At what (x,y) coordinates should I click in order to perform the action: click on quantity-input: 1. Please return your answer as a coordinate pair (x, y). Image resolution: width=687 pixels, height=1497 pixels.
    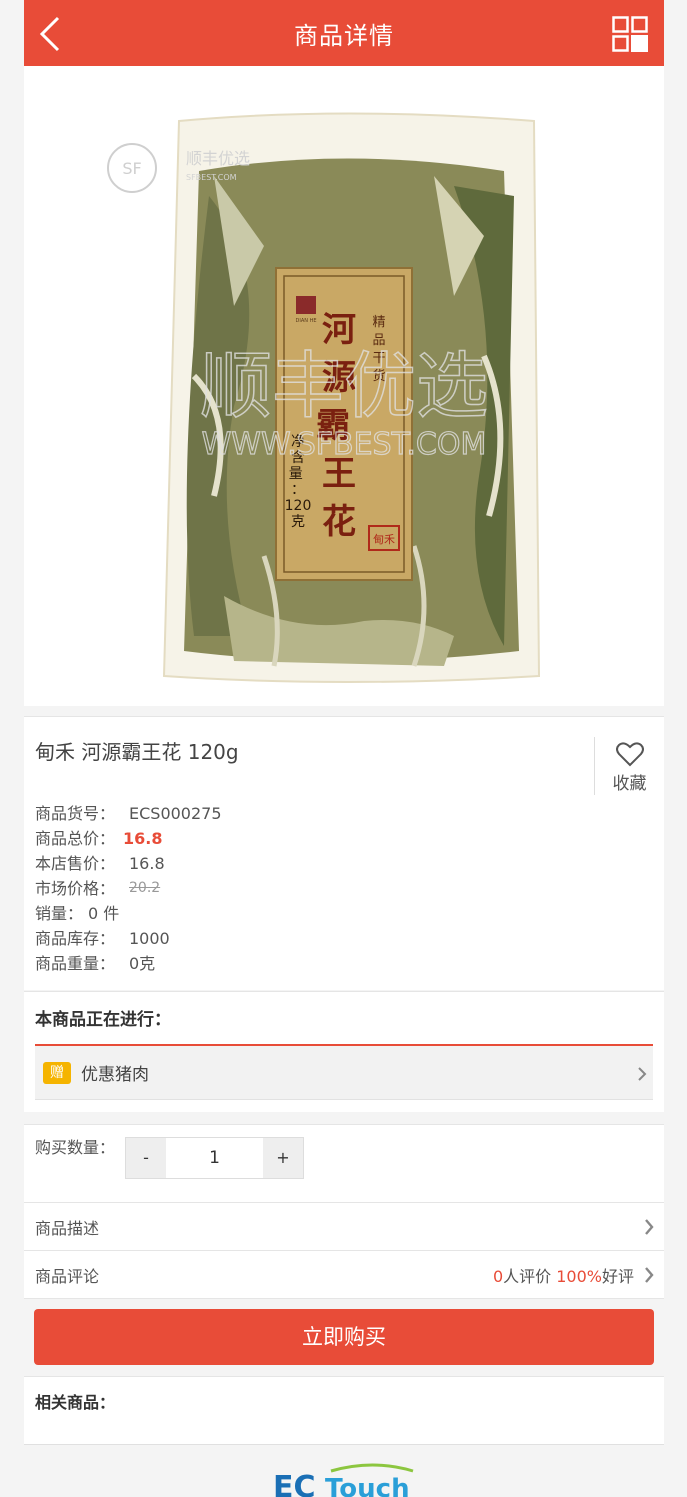
    Looking at the image, I should click on (214, 1158).